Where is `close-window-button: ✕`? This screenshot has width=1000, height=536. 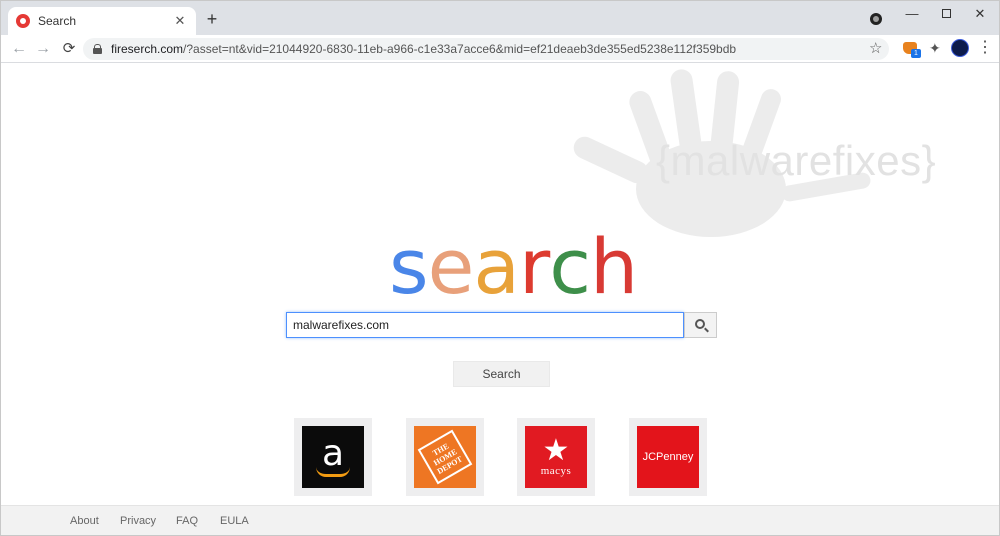
close-window-button: ✕ is located at coordinates (980, 14).